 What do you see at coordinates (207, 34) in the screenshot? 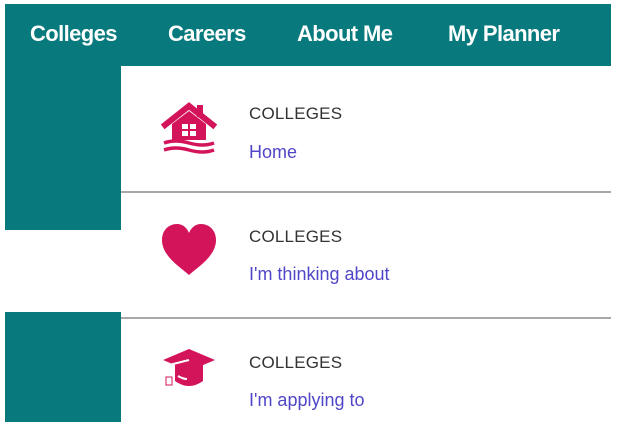
I see `nav-item-careers: Careers` at bounding box center [207, 34].